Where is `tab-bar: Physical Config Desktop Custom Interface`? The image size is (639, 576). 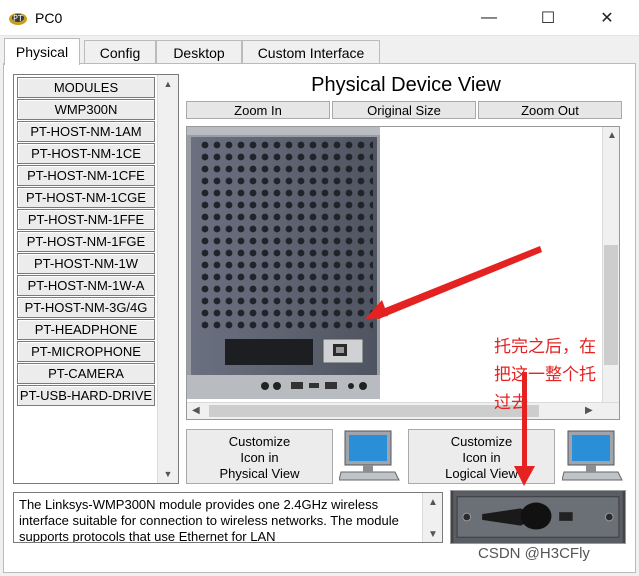
tab-bar: Physical Config Desktop Custom Interface is located at coordinates (319, 51).